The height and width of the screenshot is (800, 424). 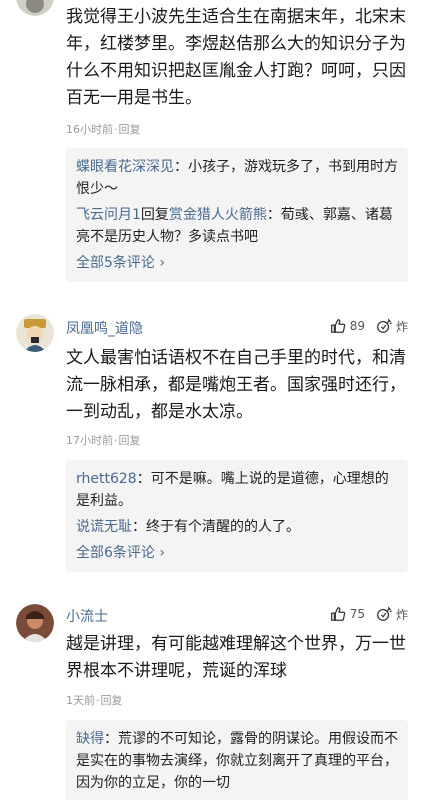 I want to click on like-button: 89, so click(x=347, y=326).